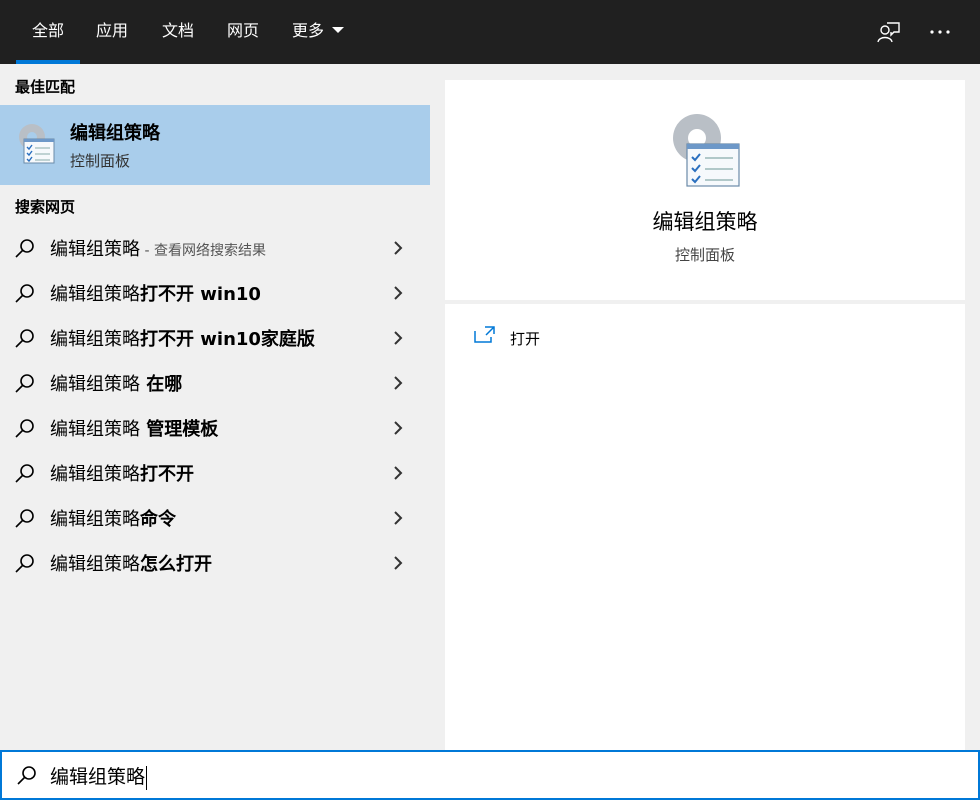  I want to click on chevron-down-icon, so click(338, 30).